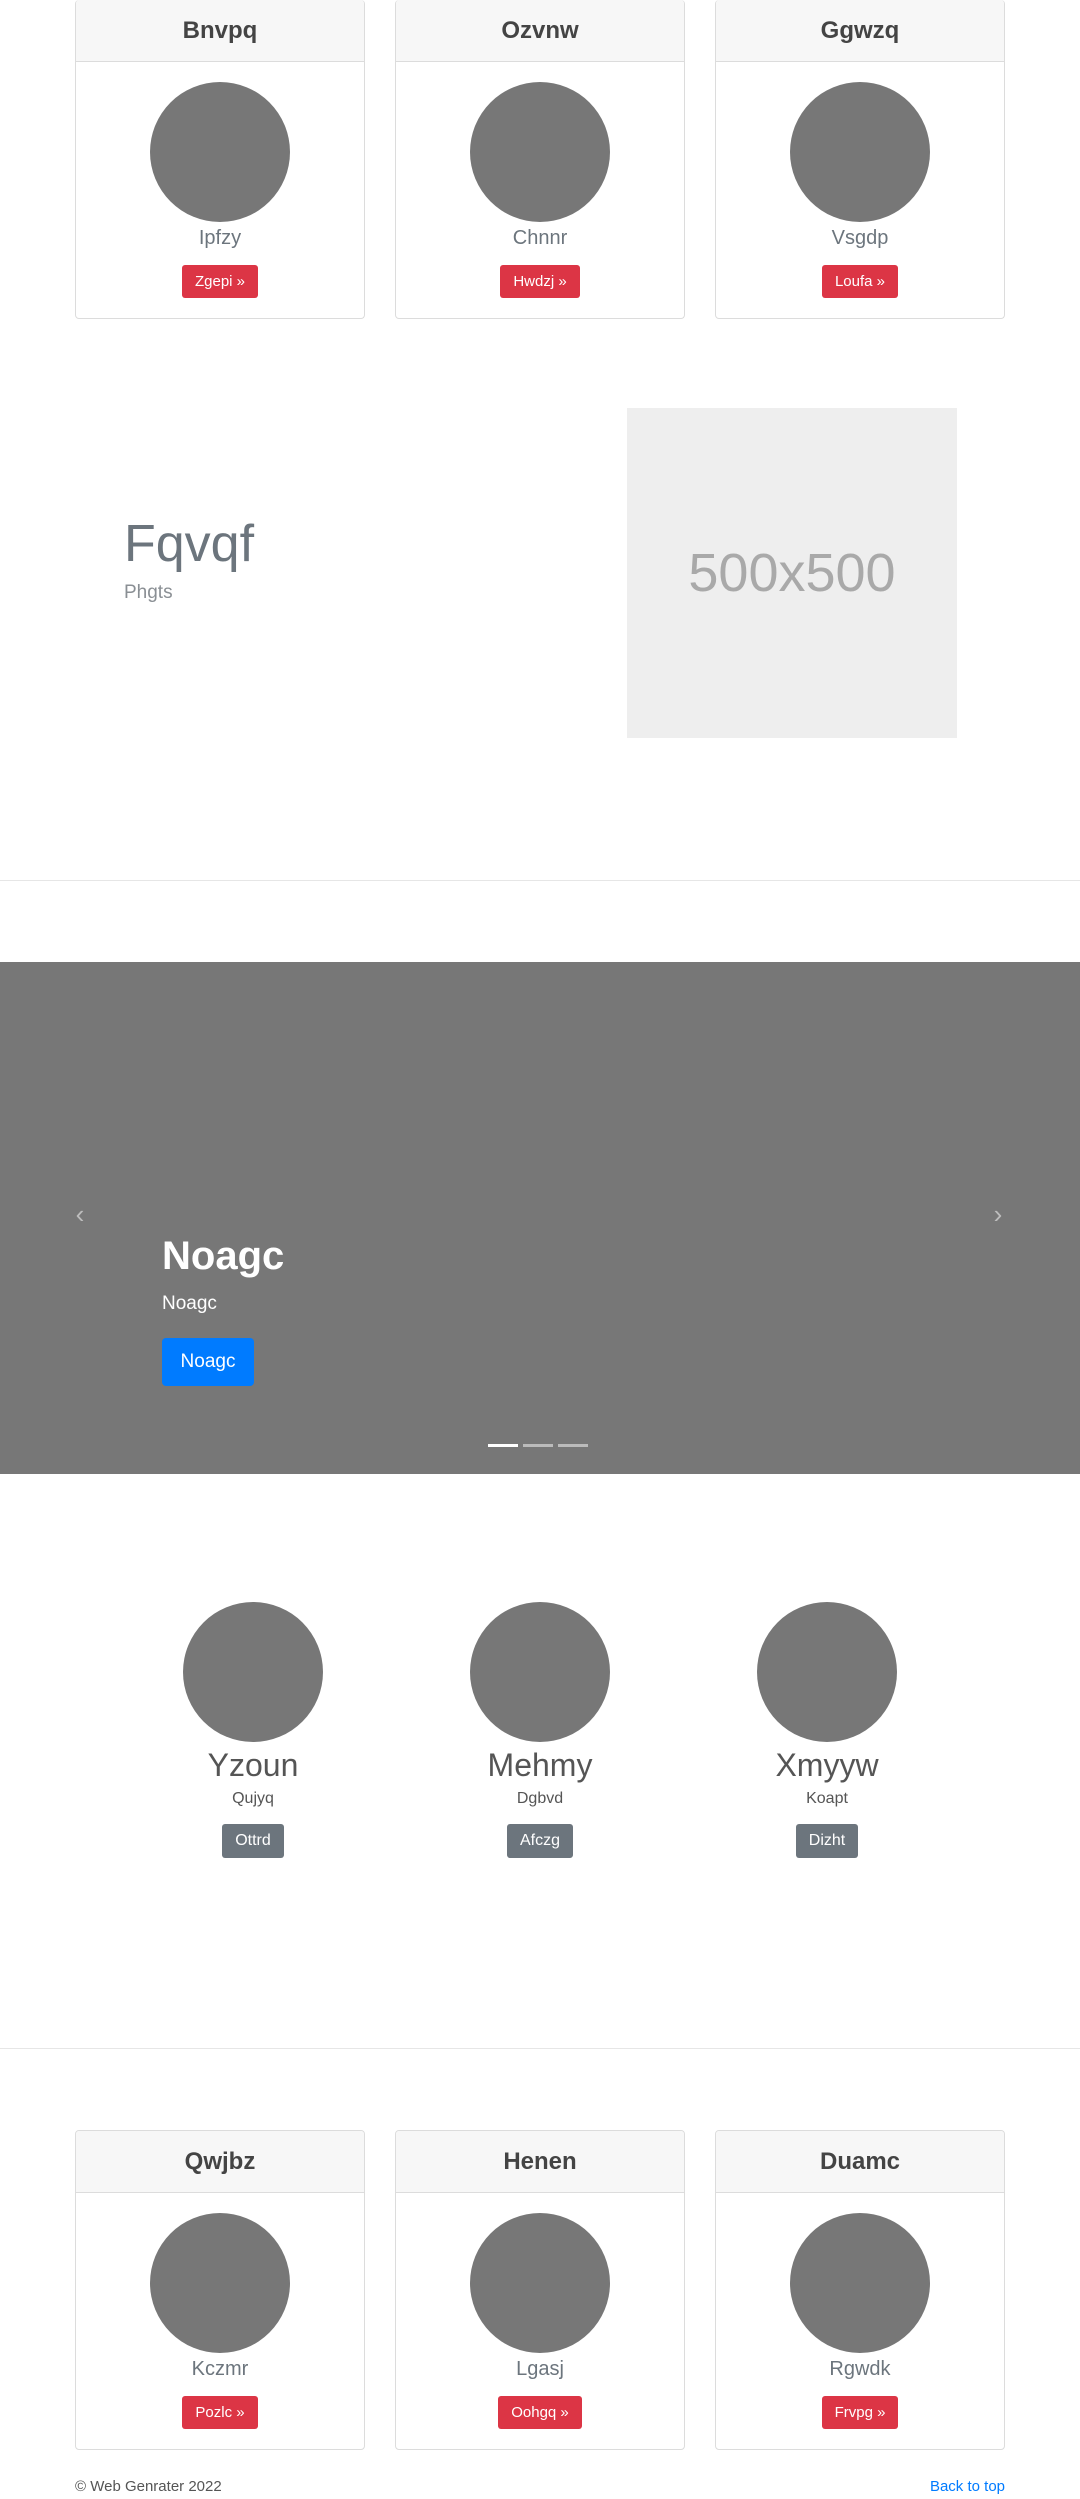 The image size is (1080, 2499). I want to click on carousel-indicators, so click(538, 1445).